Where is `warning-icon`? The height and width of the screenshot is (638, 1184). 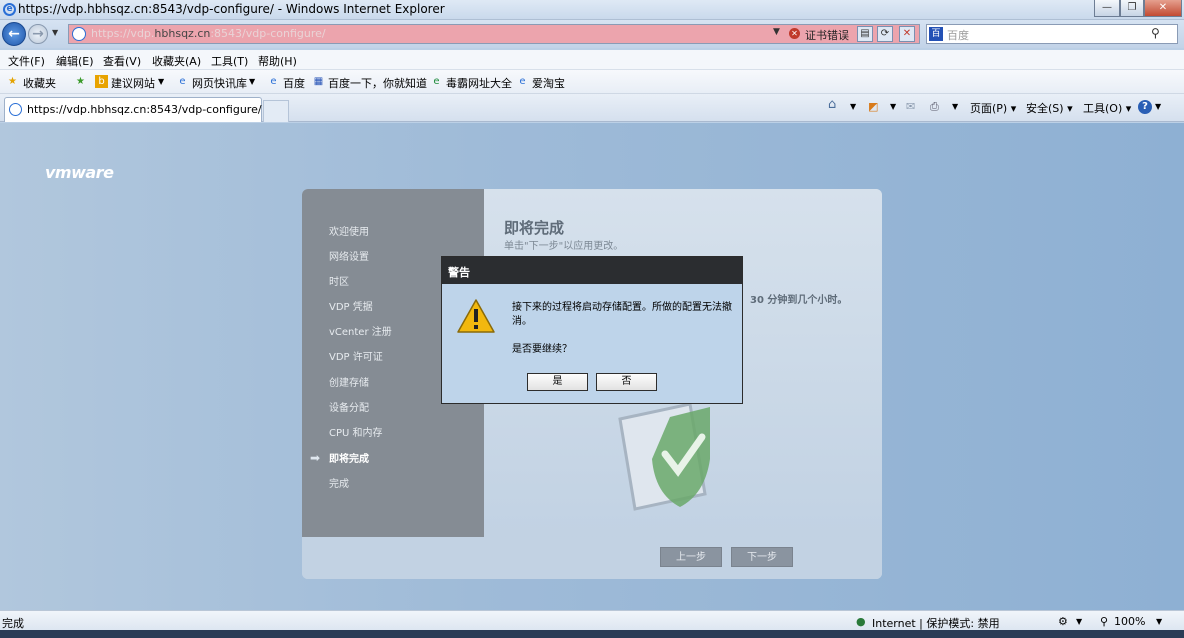 warning-icon is located at coordinates (476, 316).